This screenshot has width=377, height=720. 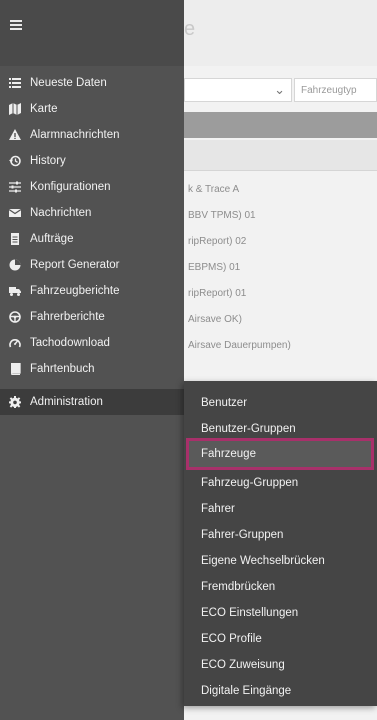 I want to click on vehicle-type-filter: Fahrzeugtyp, so click(x=335, y=90).